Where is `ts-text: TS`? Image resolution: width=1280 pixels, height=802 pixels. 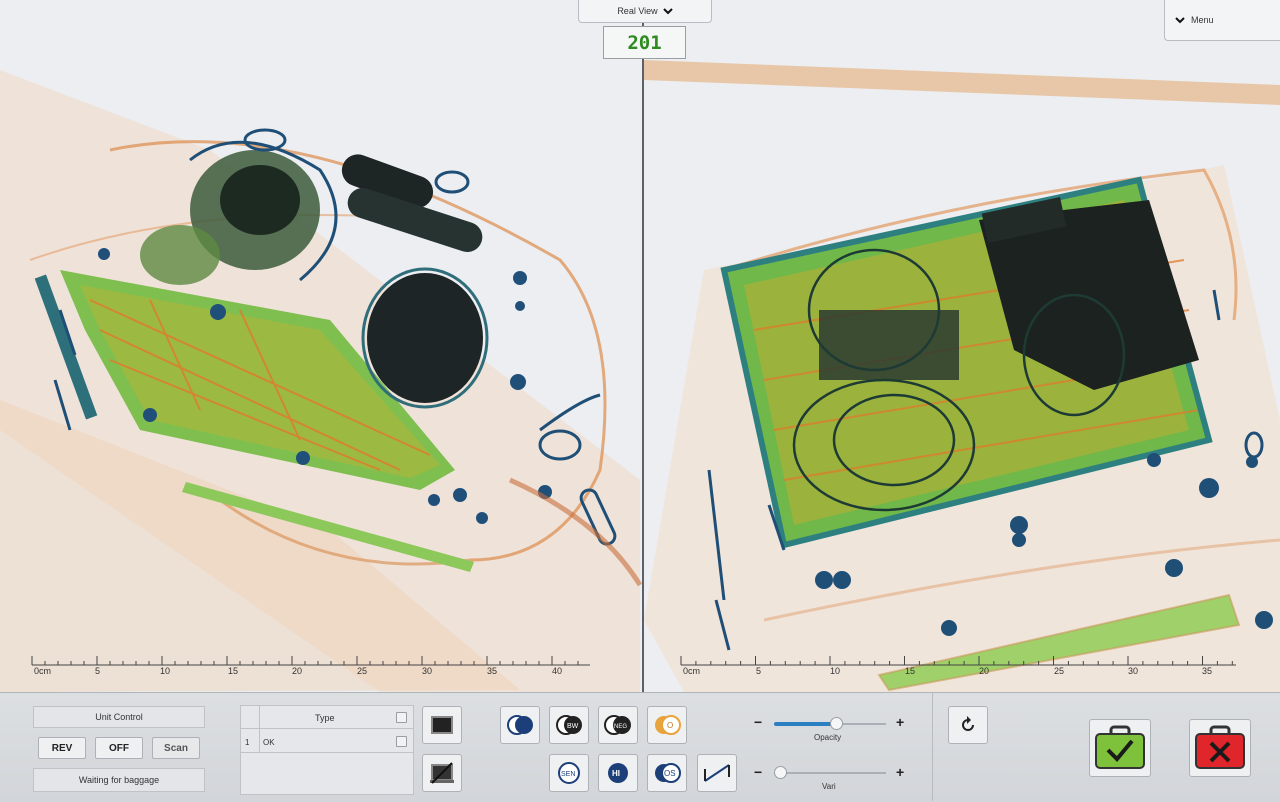
ts-text: TS is located at coordinates (521, 726).